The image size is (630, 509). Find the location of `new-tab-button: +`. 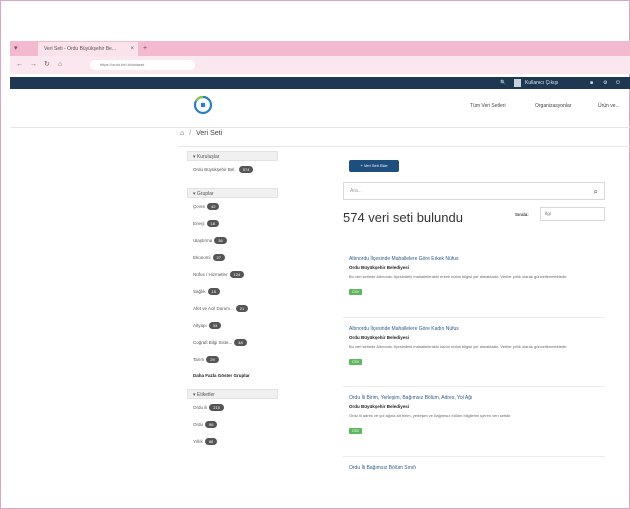

new-tab-button: + is located at coordinates (145, 48).